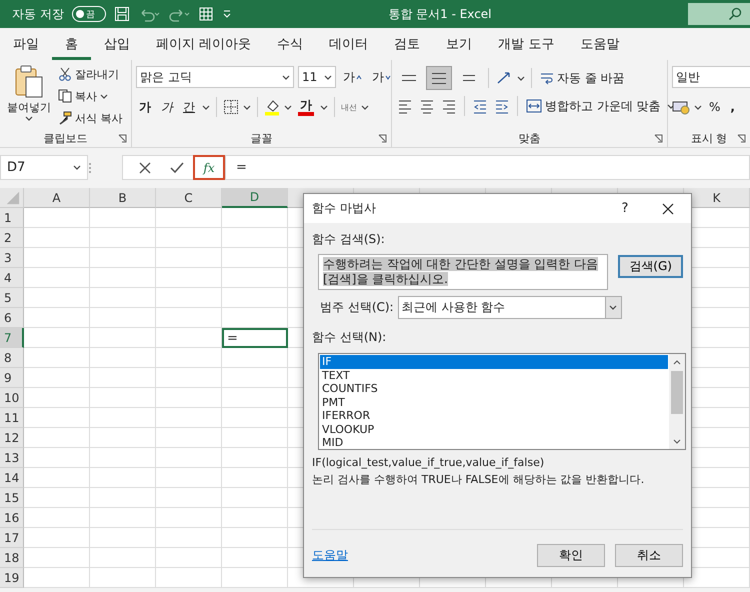 This screenshot has height=592, width=750. I want to click on ok-button: 확인, so click(571, 555).